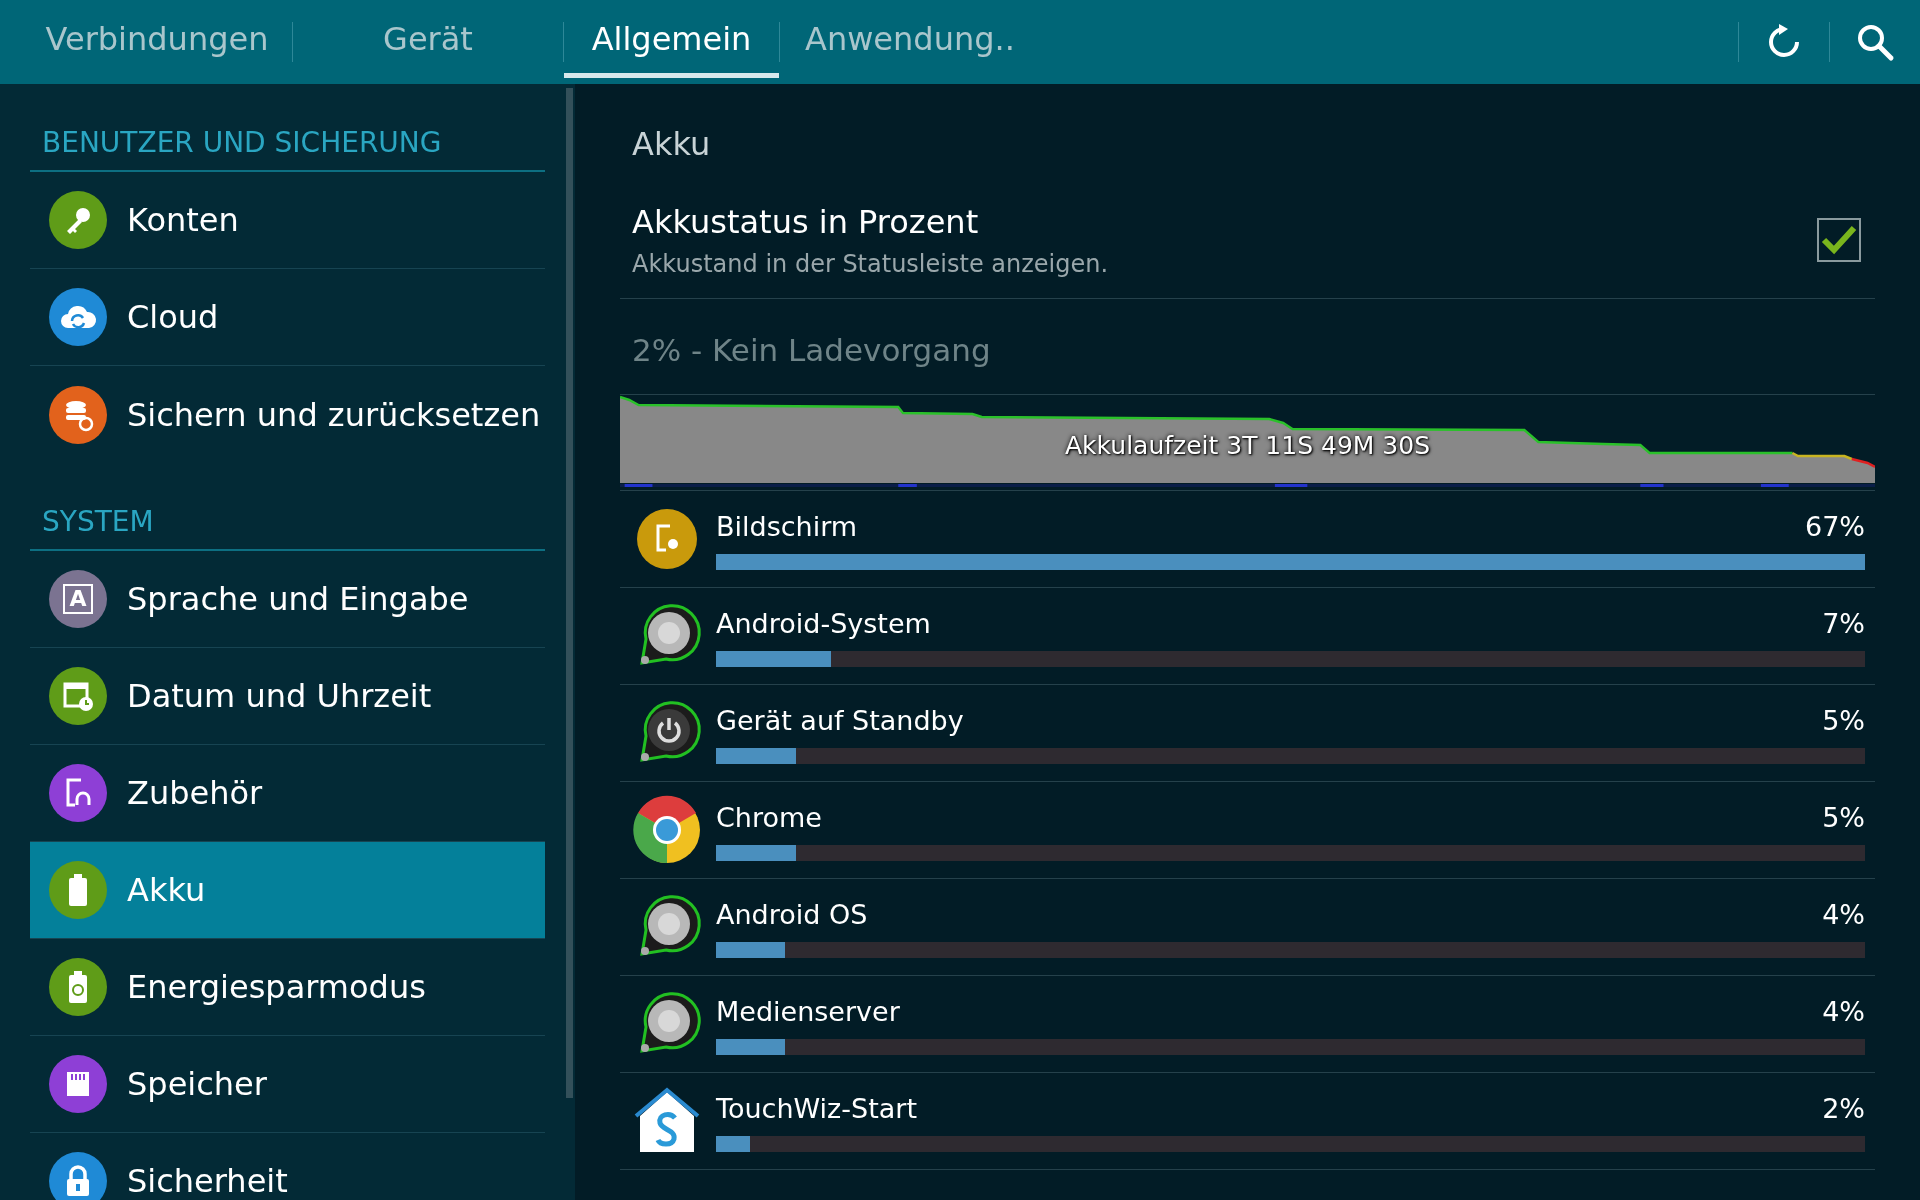 The height and width of the screenshot is (1200, 1920). Describe the element at coordinates (279, 696) in the screenshot. I see `sidebar-label: Datum und Uhrzeit` at that location.